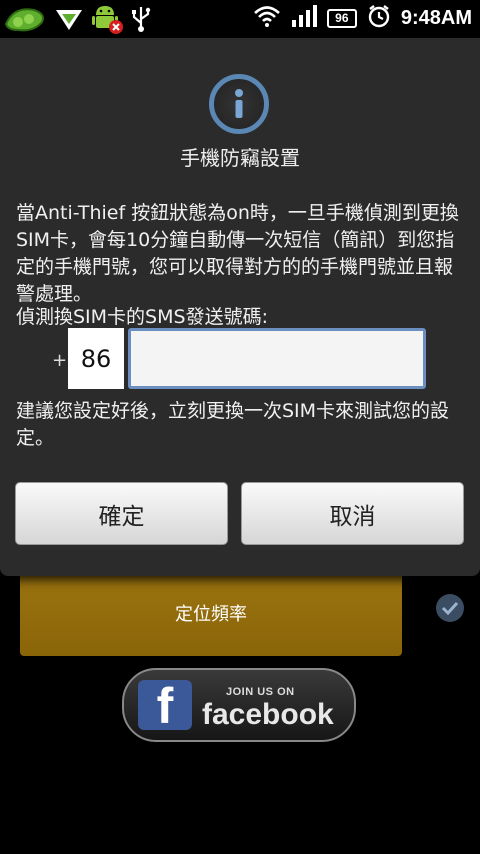 The width and height of the screenshot is (480, 854). I want to click on clock-time: 9:48AM, so click(436, 17).